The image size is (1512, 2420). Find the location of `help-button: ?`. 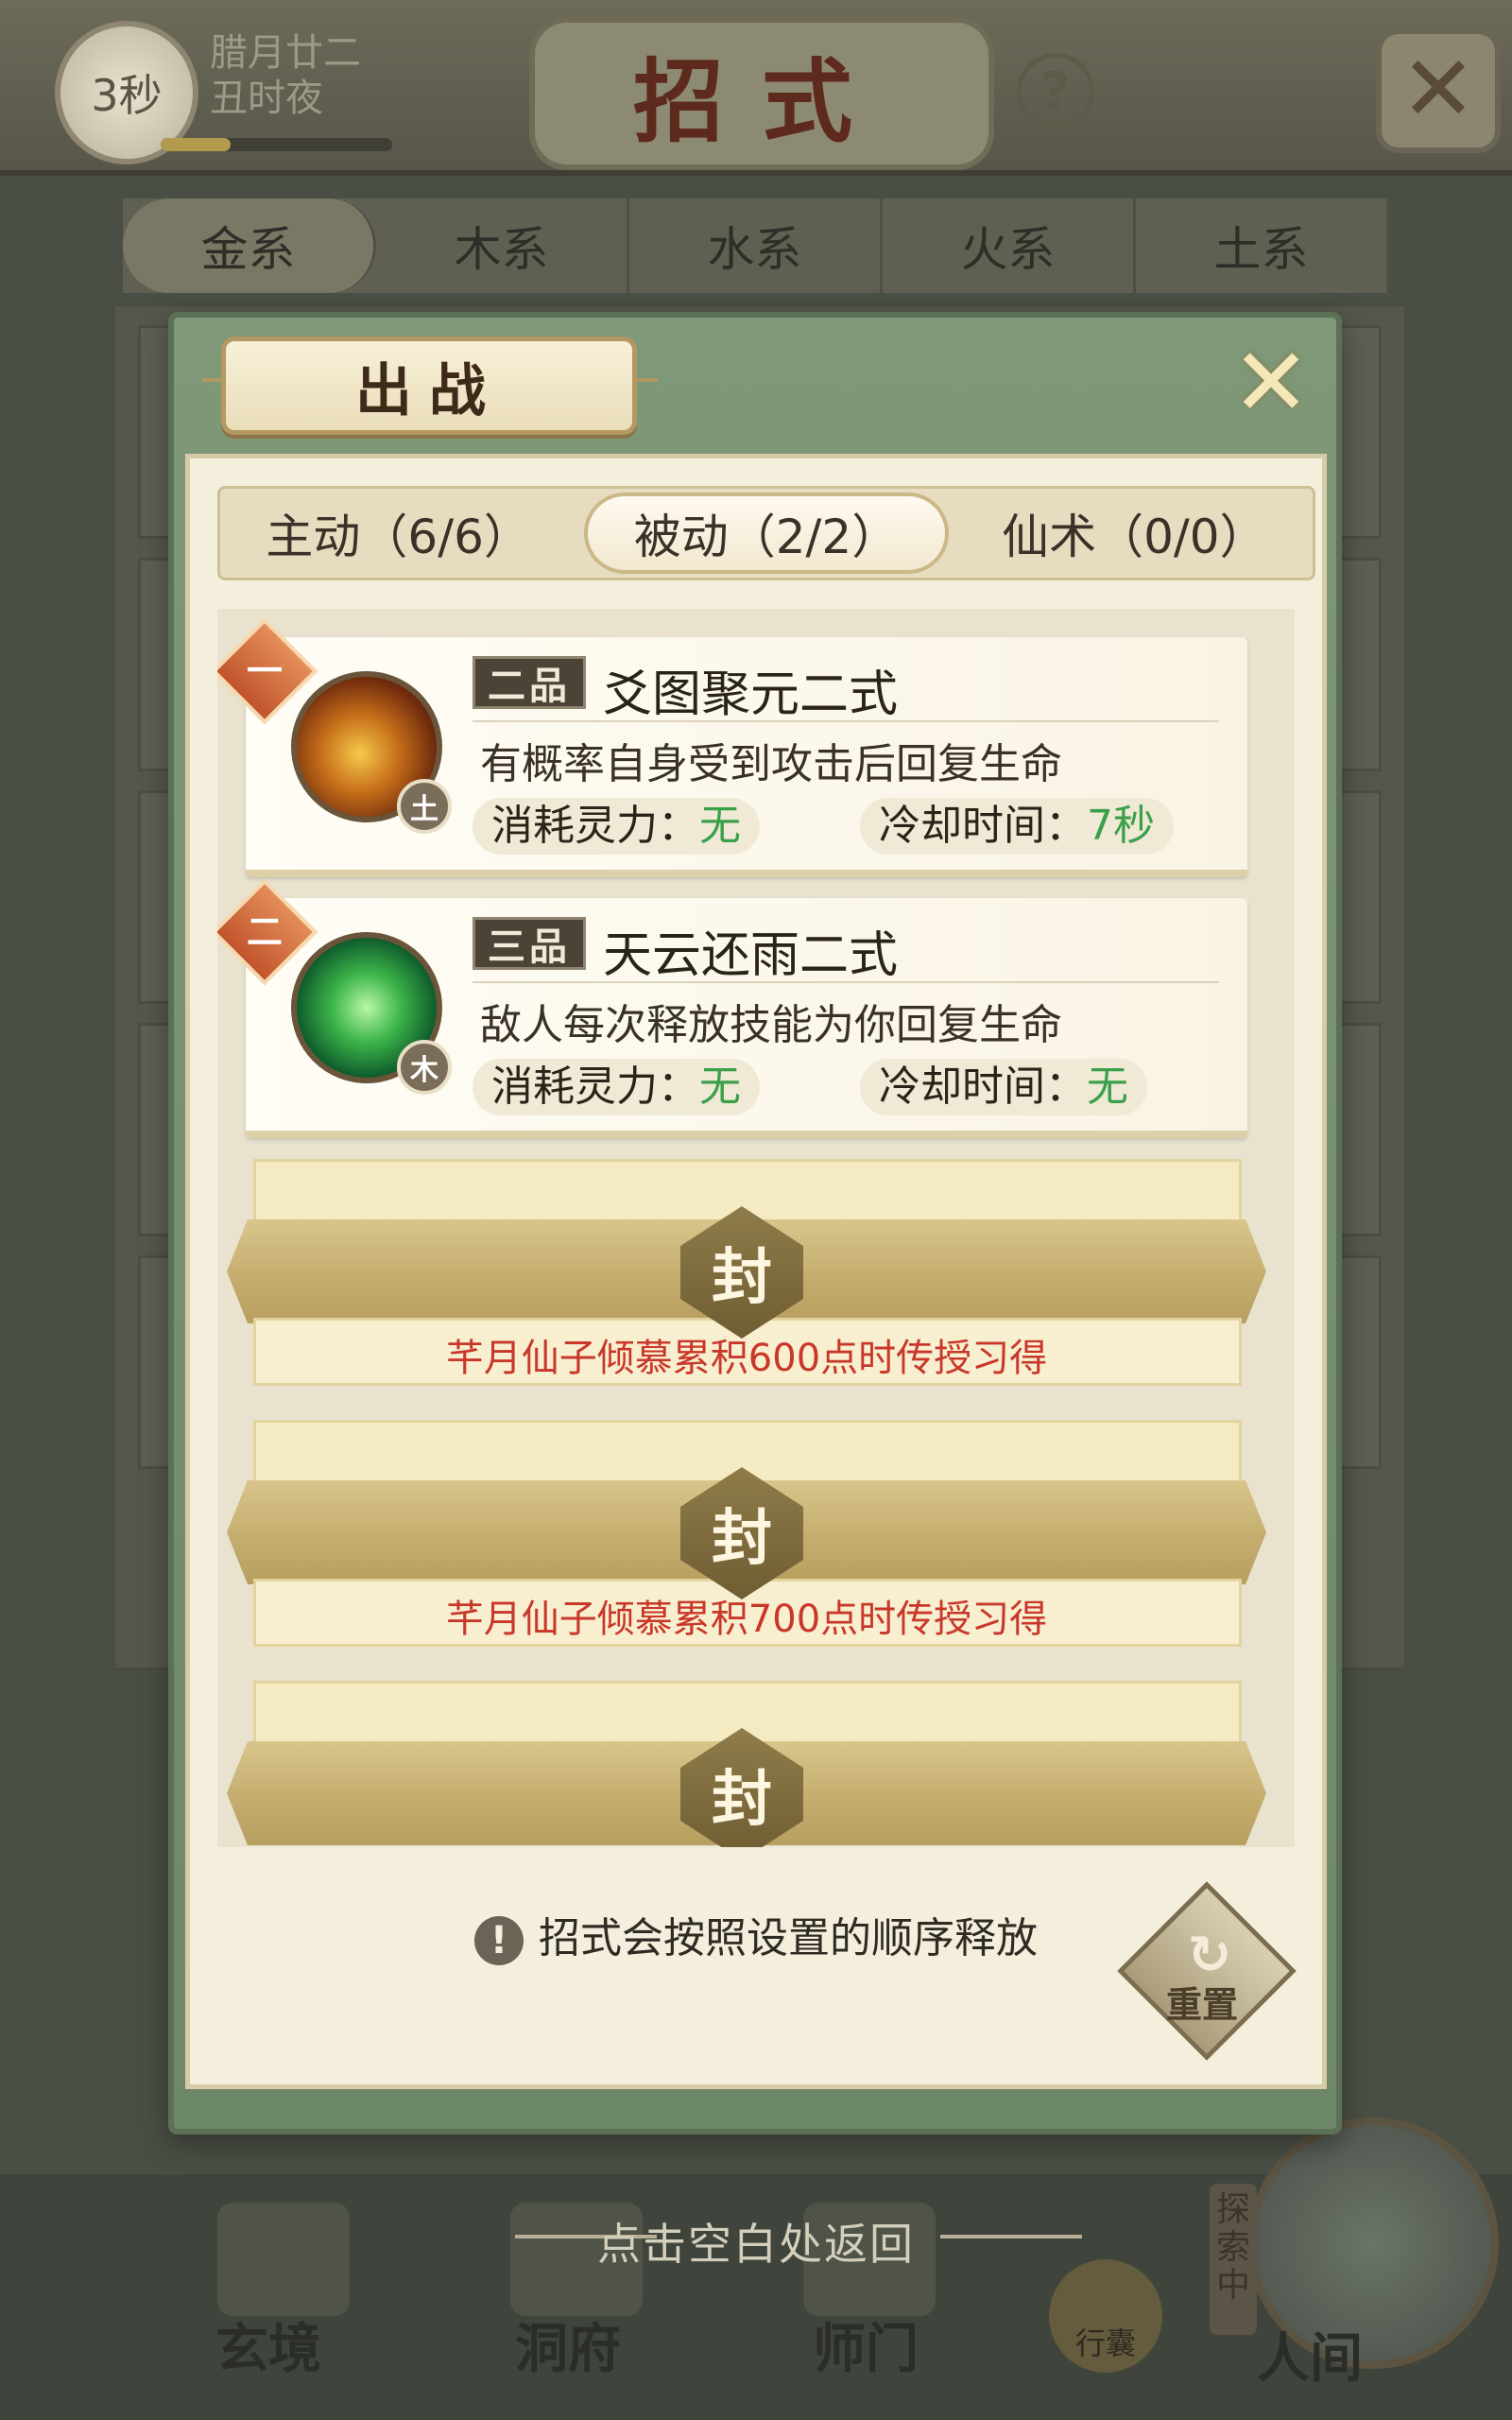

help-button: ? is located at coordinates (1055, 91).